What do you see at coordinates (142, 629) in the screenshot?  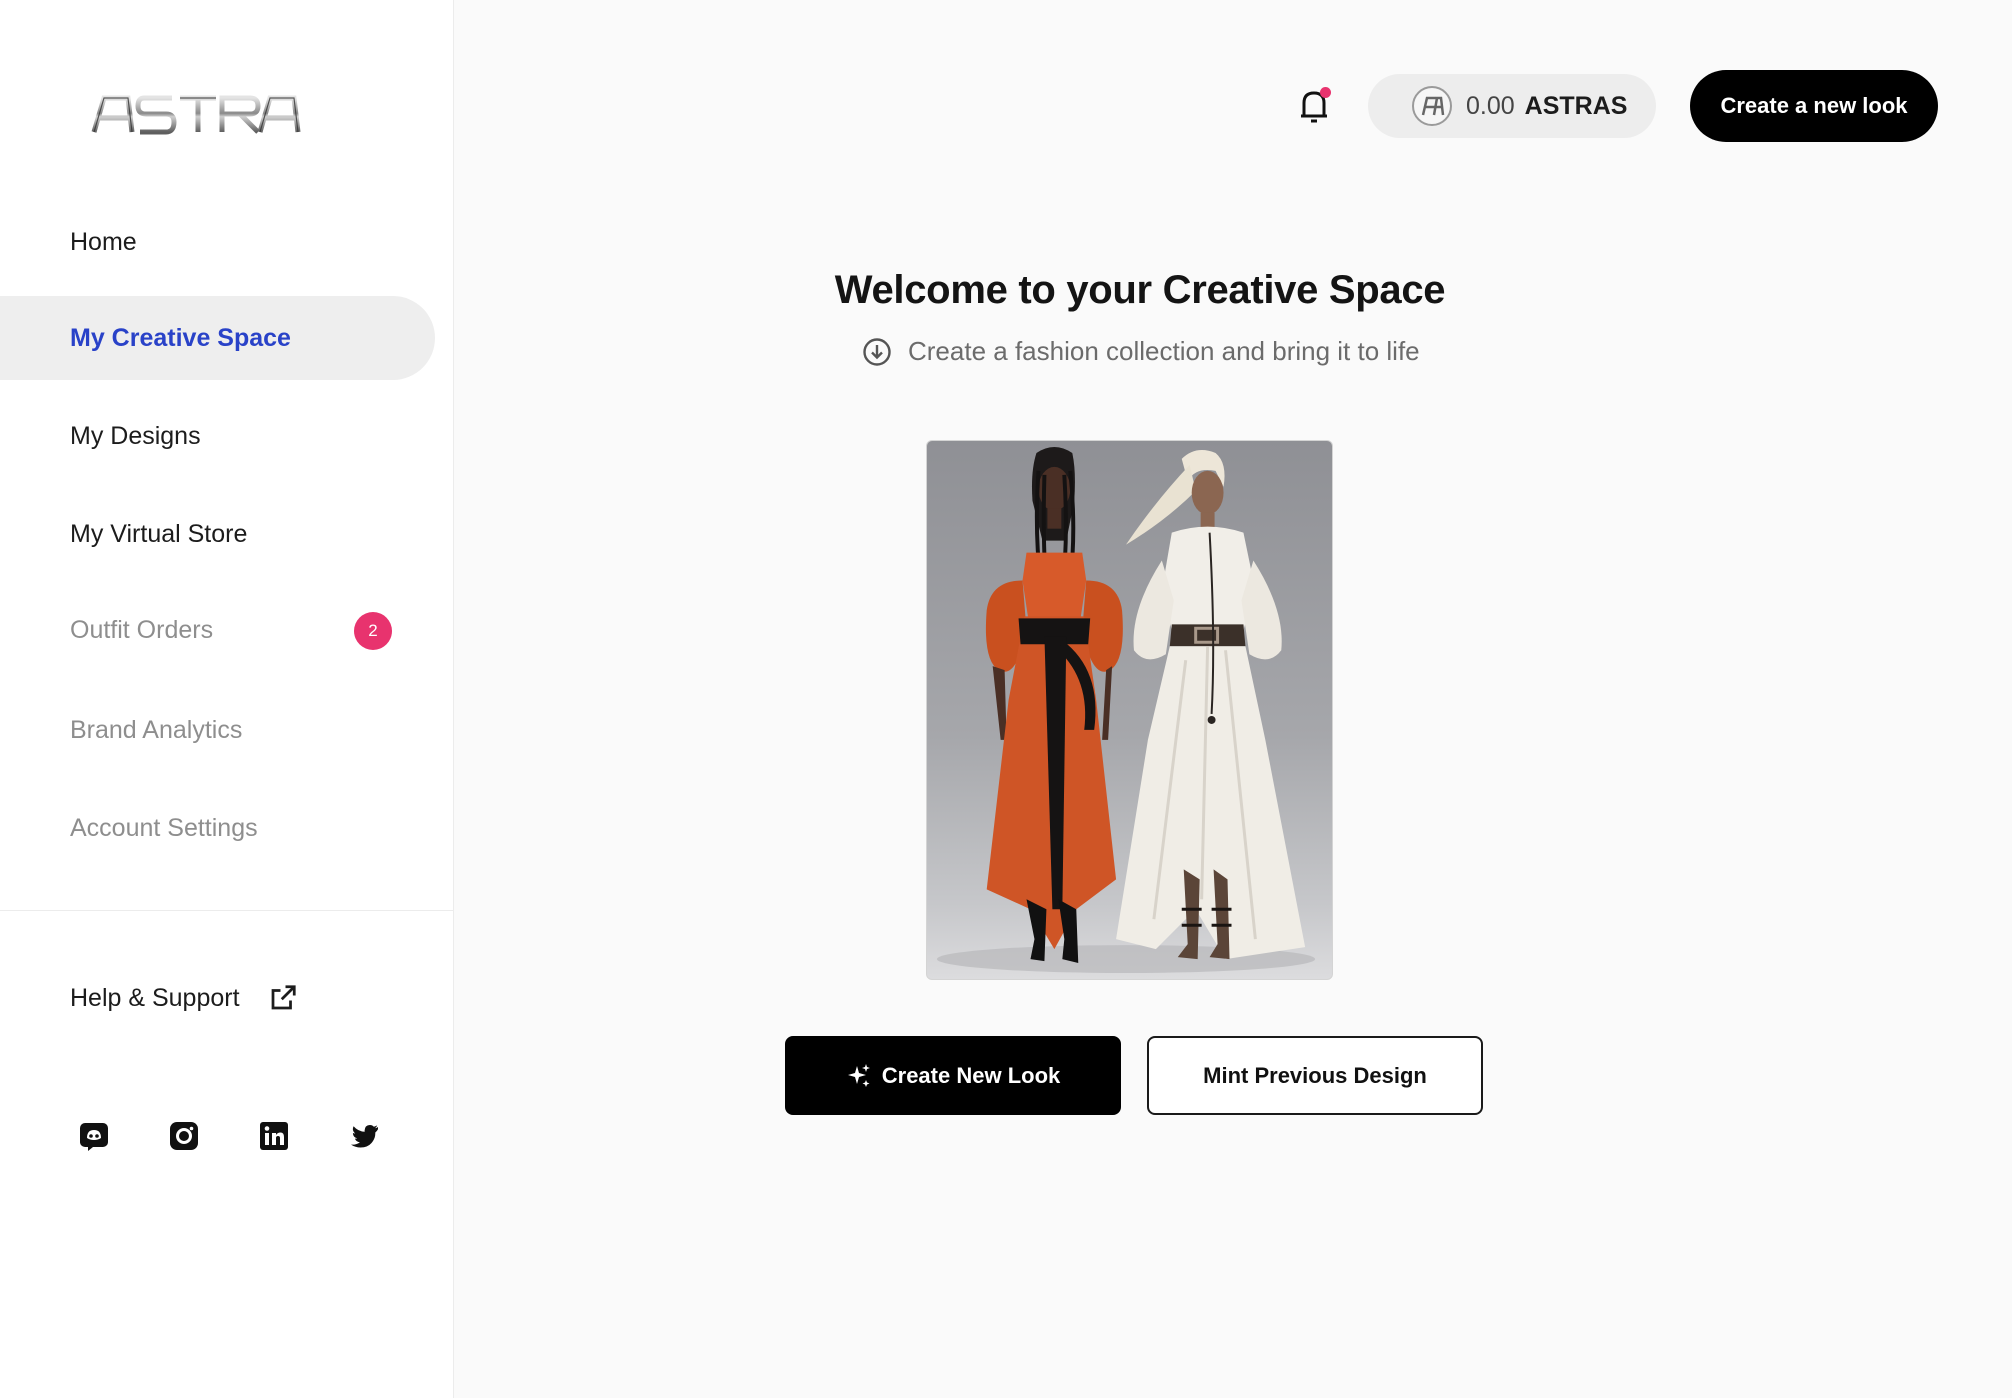 I see `nav-item-label: Outfit Orders` at bounding box center [142, 629].